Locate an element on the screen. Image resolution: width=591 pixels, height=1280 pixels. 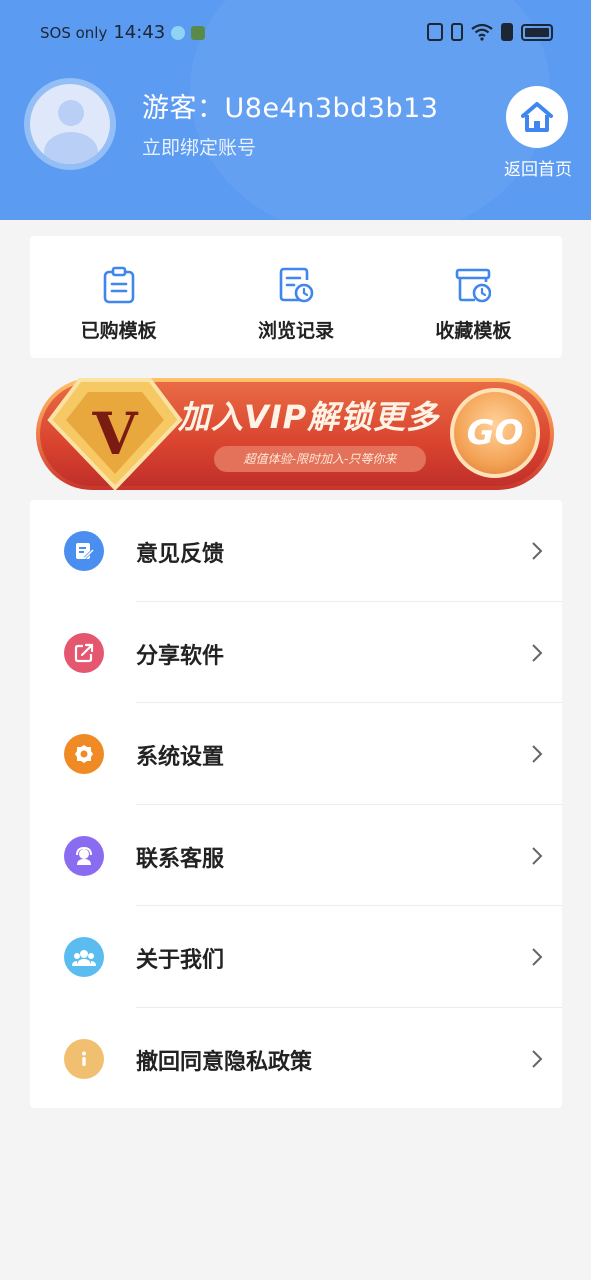
gear-icon is located at coordinates (84, 754).